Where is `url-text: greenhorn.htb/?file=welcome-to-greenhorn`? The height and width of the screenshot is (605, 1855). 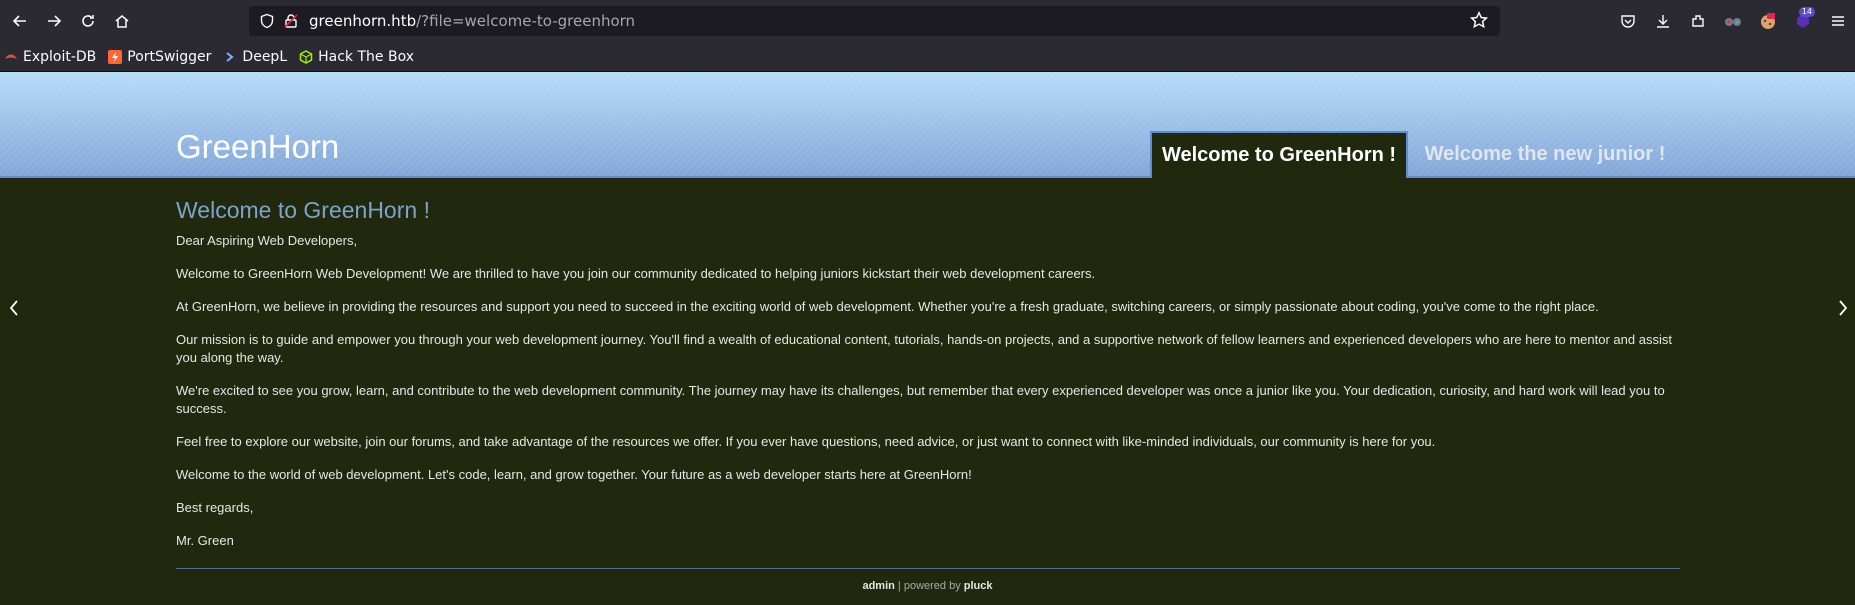
url-text: greenhorn.htb/?file=welcome-to-greenhorn is located at coordinates (472, 21).